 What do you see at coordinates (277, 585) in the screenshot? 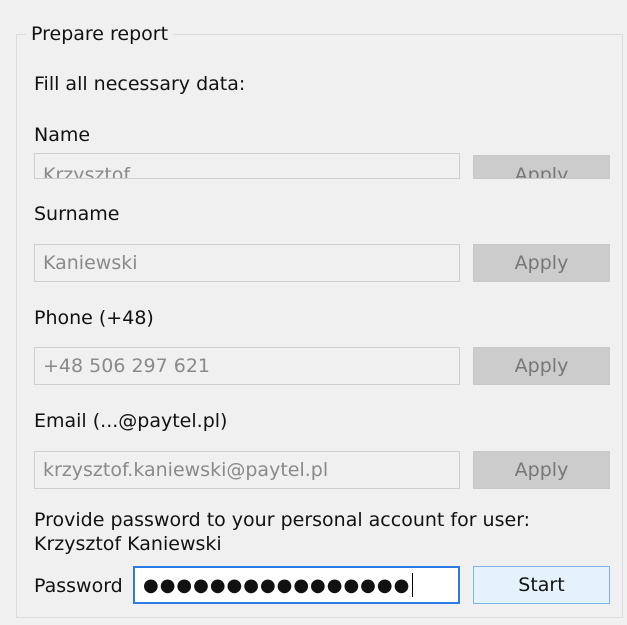
I see `password-masked-value: ●●●●●●●●●●●●●●●●` at bounding box center [277, 585].